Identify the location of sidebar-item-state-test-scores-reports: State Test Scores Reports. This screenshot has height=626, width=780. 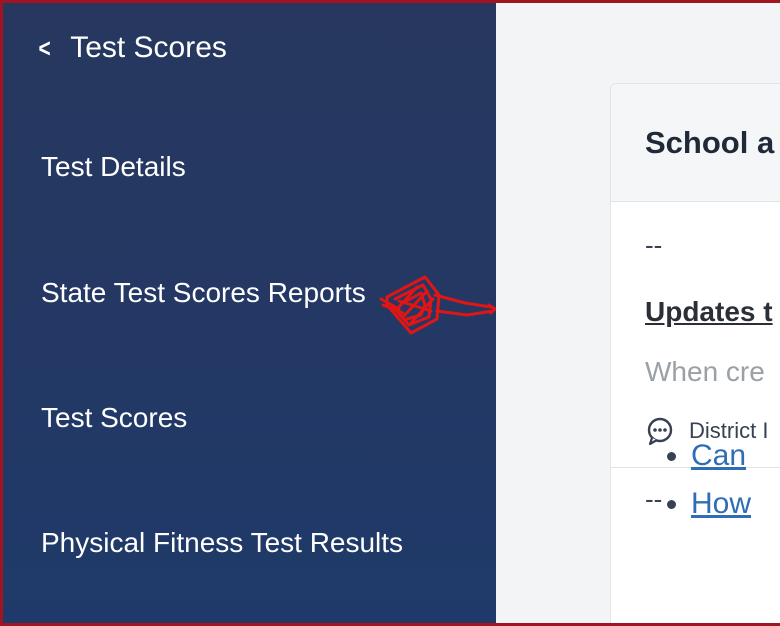
(203, 293).